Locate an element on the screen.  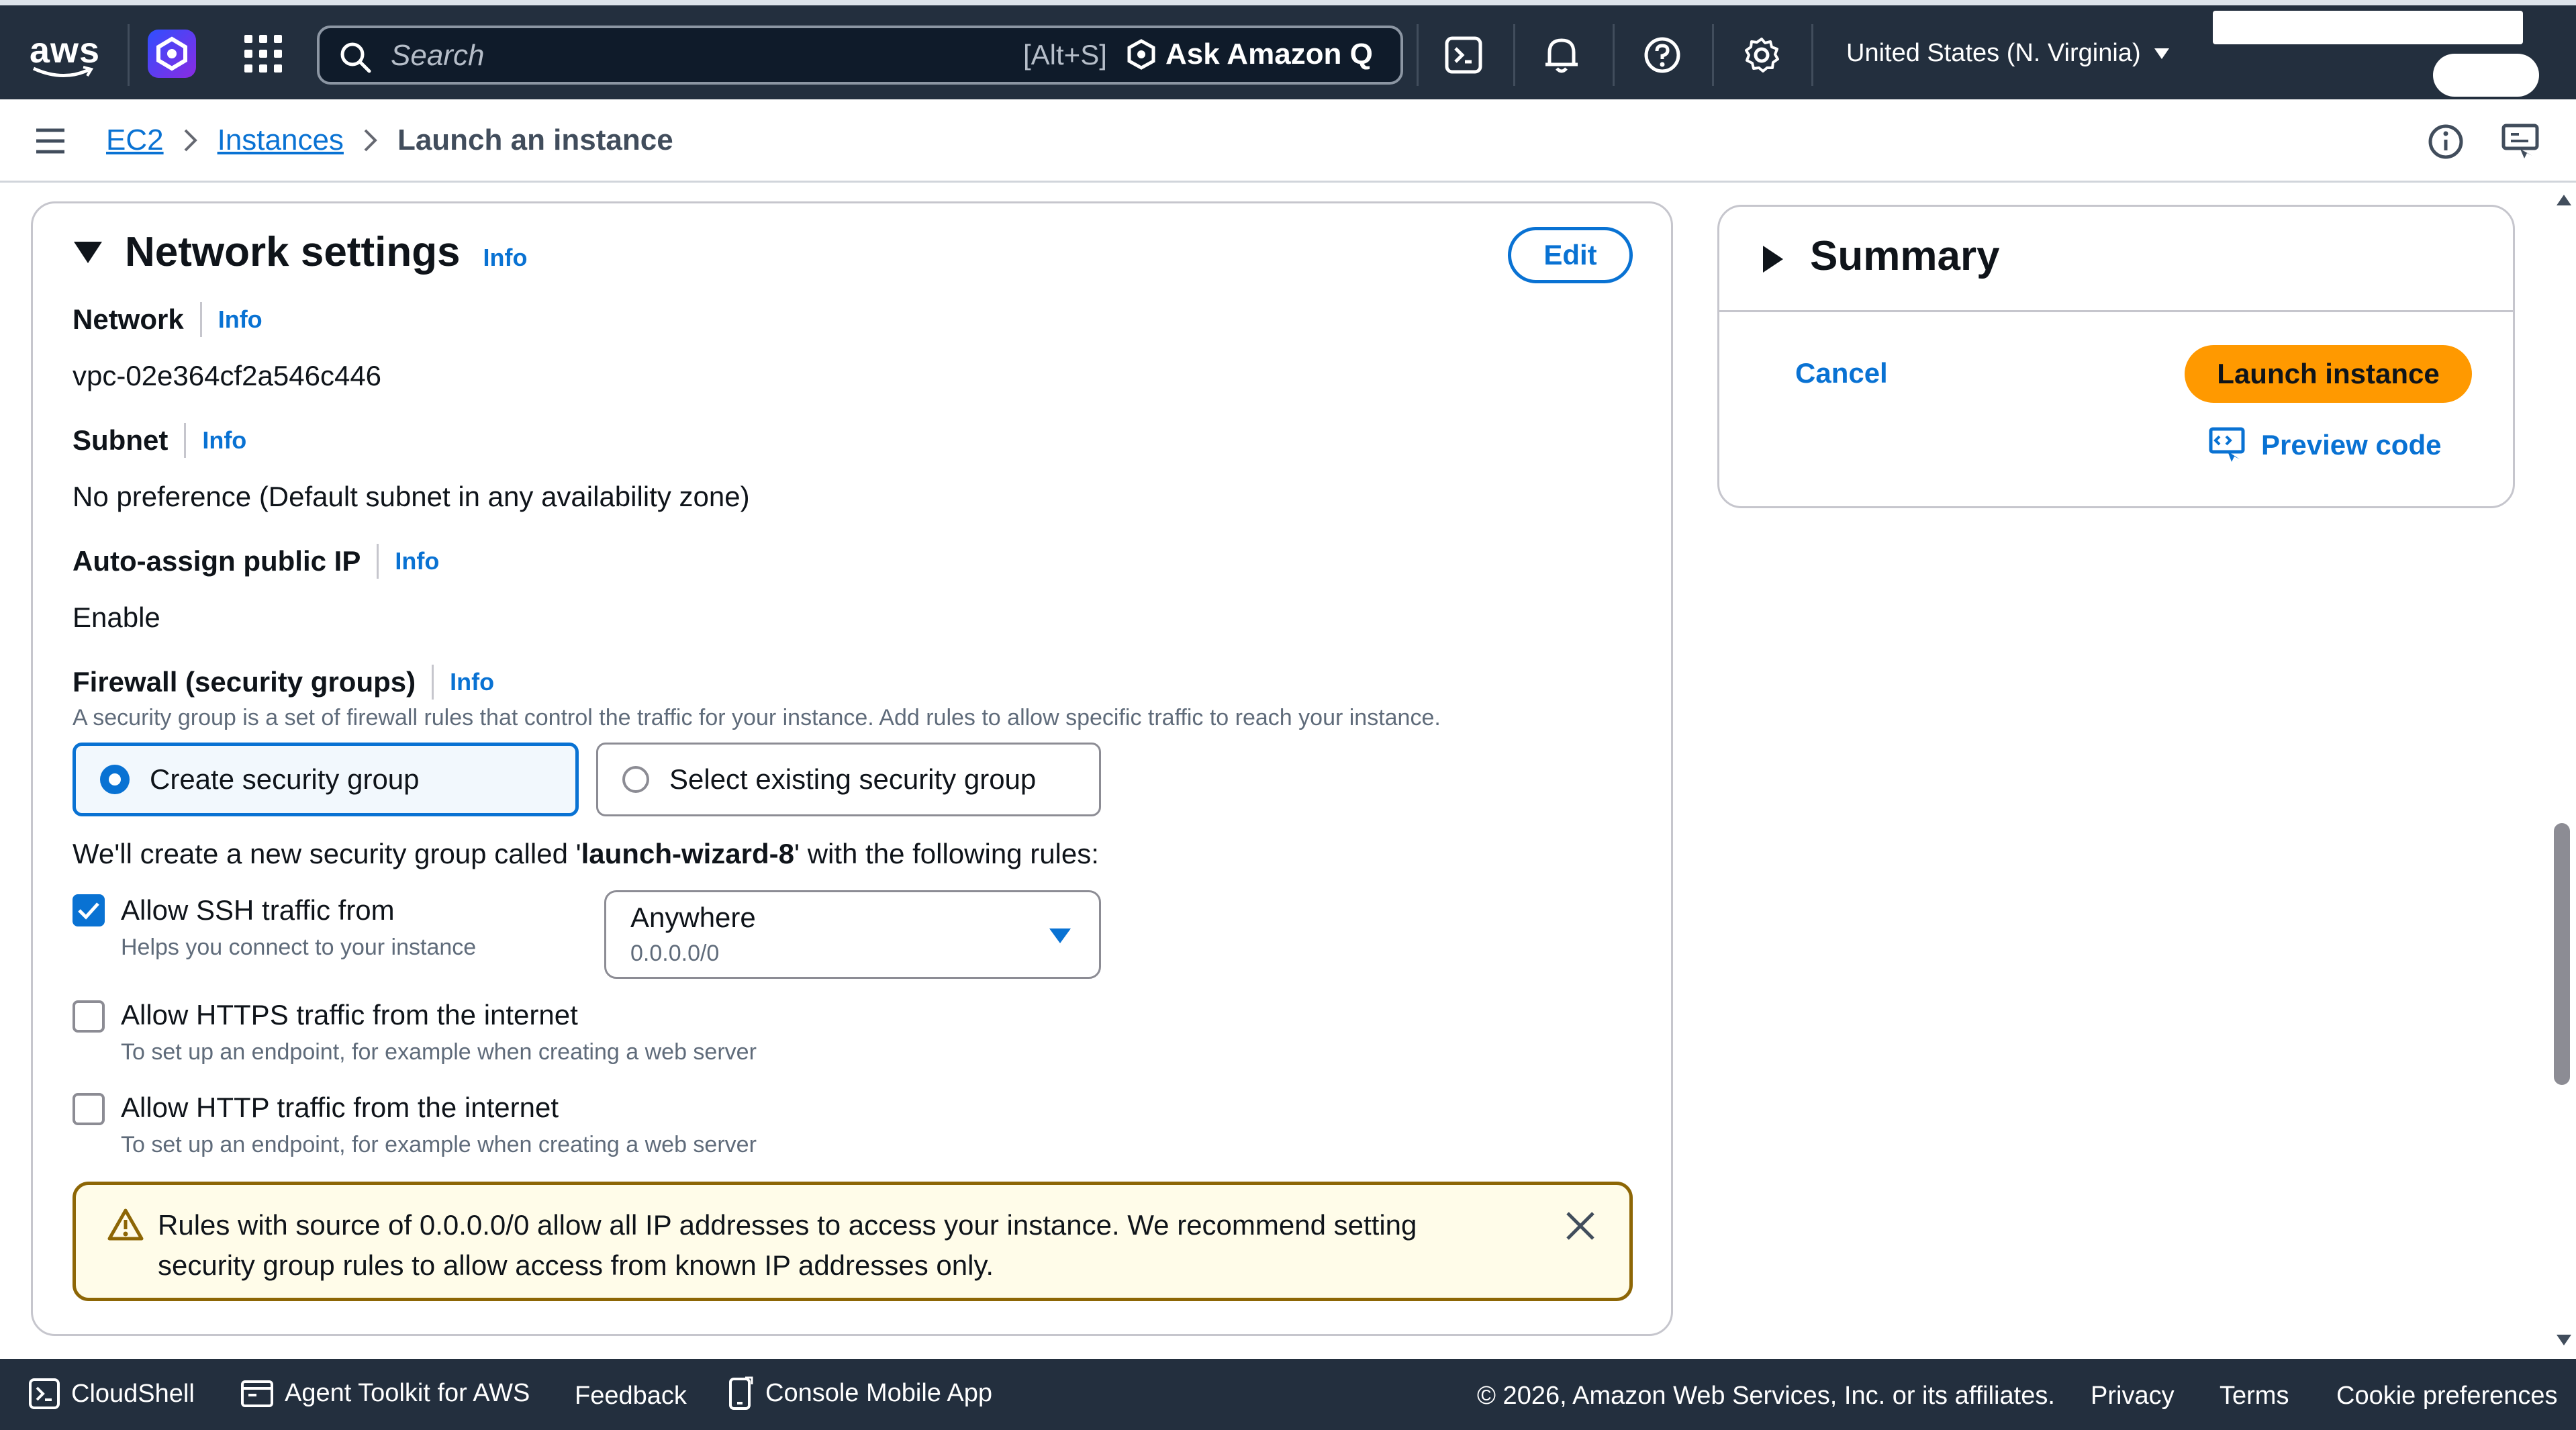
select-existing-security-group-tile: Select existing security group is located at coordinates (848, 779).